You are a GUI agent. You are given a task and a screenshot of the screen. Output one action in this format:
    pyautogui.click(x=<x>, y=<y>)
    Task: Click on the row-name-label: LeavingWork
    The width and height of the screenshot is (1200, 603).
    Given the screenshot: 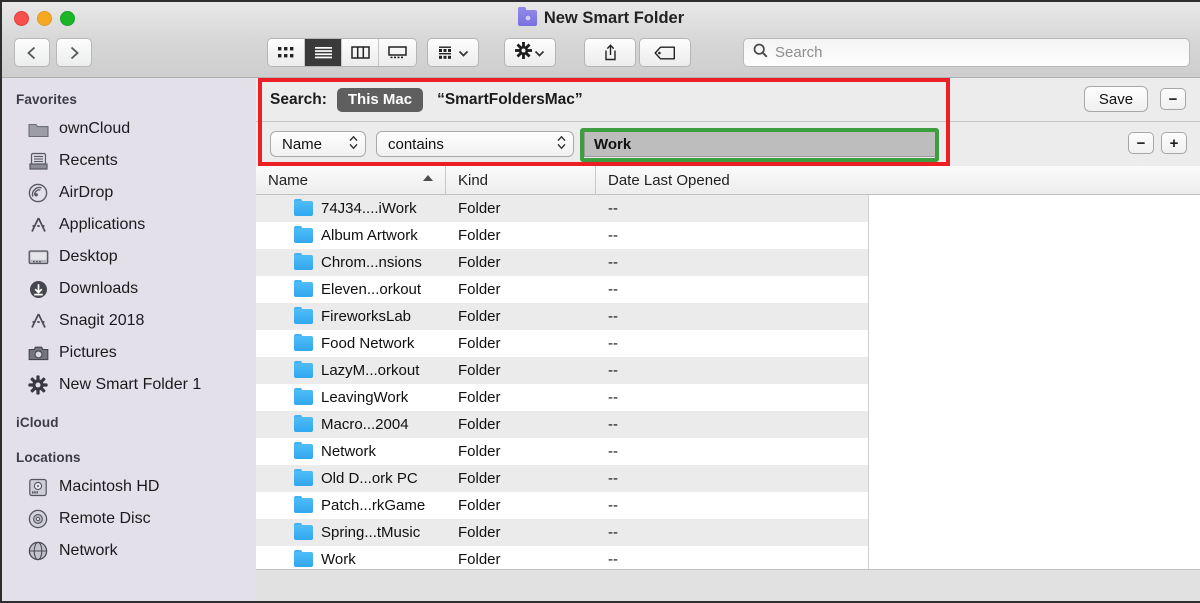 What is the action you would take?
    pyautogui.click(x=365, y=397)
    